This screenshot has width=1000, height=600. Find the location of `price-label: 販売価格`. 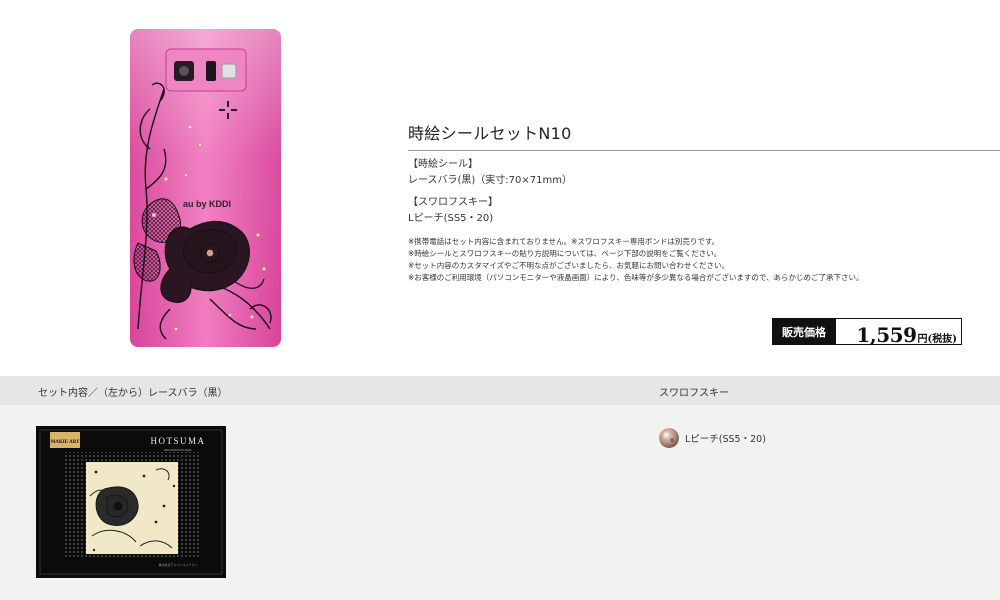

price-label: 販売価格 is located at coordinates (804, 331).